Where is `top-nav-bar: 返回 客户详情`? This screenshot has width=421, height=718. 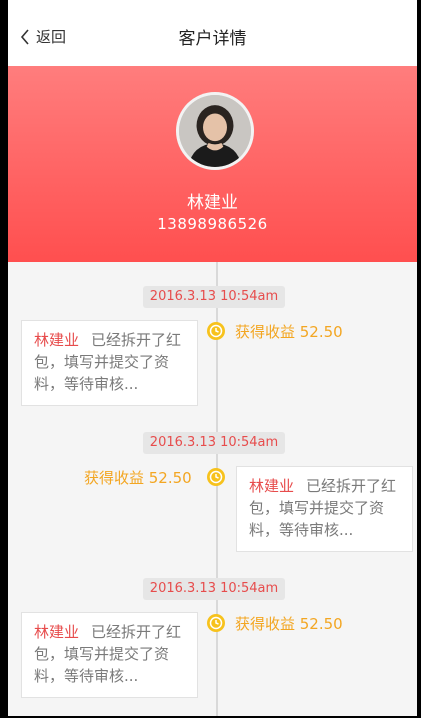
top-nav-bar: 返回 客户详情 is located at coordinates (212, 33).